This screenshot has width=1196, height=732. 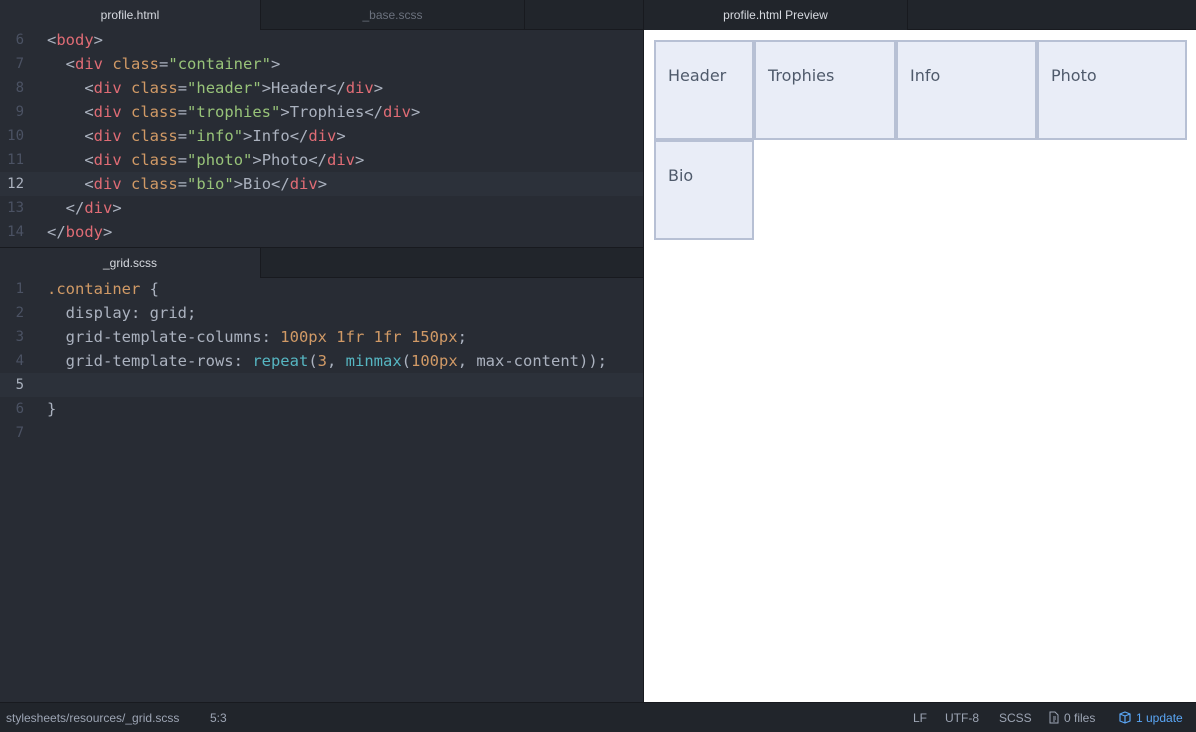 I want to click on update-status: 1 update, so click(x=1150, y=717).